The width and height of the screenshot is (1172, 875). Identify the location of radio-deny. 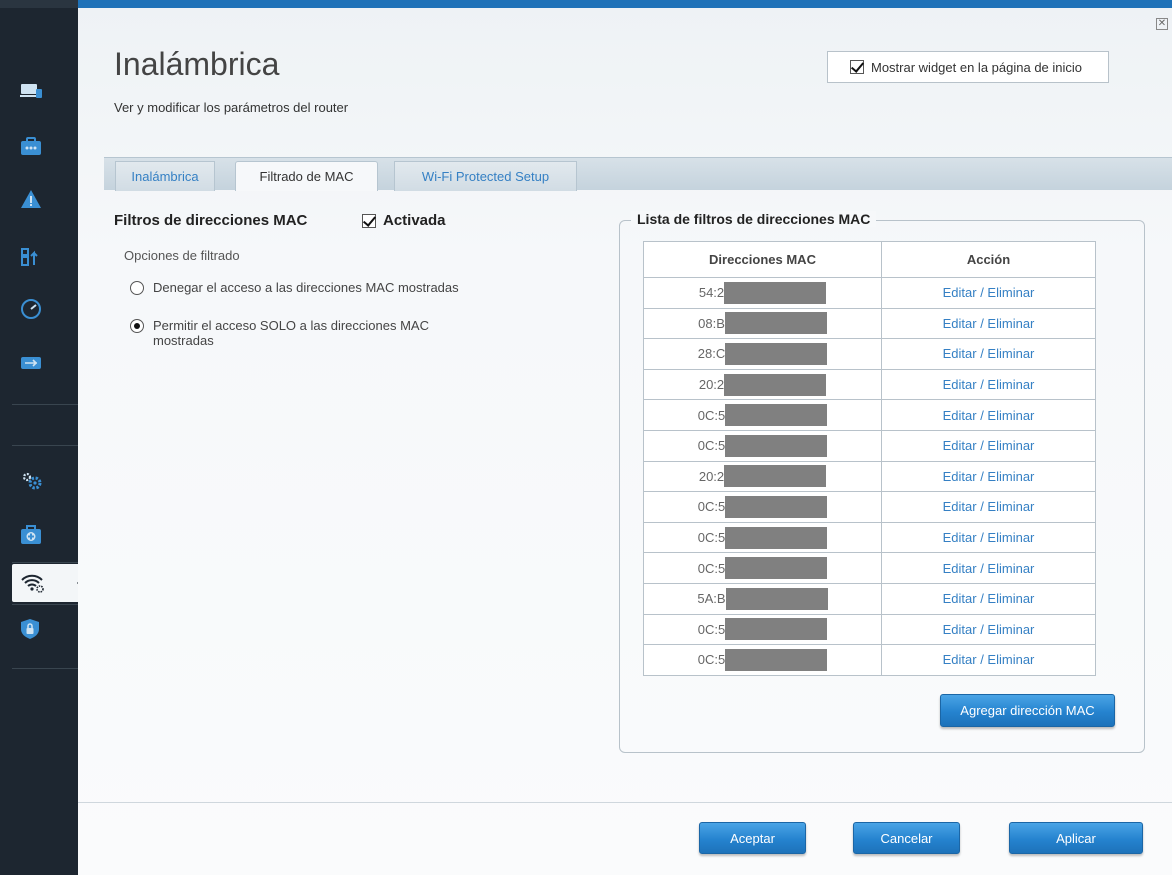
(137, 288).